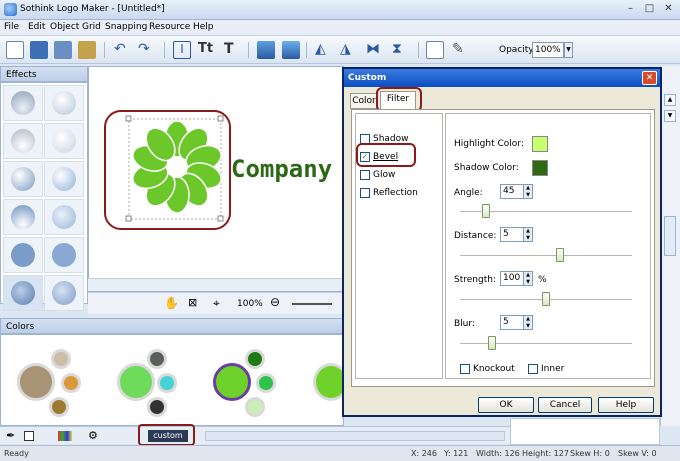 Image resolution: width=680 pixels, height=461 pixels. Describe the element at coordinates (464, 324) in the screenshot. I see `blur-label: Blur:` at that location.